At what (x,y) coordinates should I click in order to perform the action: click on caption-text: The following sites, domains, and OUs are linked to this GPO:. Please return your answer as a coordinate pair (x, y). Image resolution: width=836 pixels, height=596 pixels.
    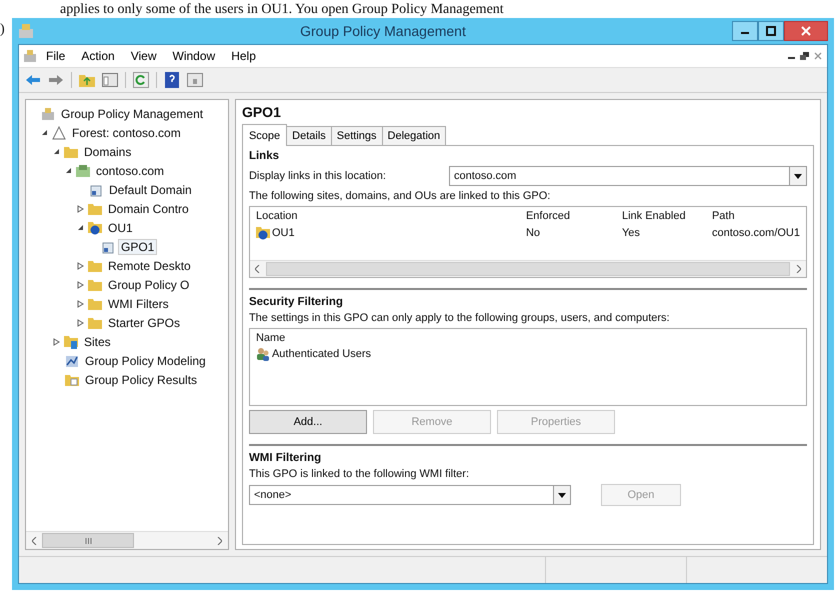
    Looking at the image, I should click on (400, 196).